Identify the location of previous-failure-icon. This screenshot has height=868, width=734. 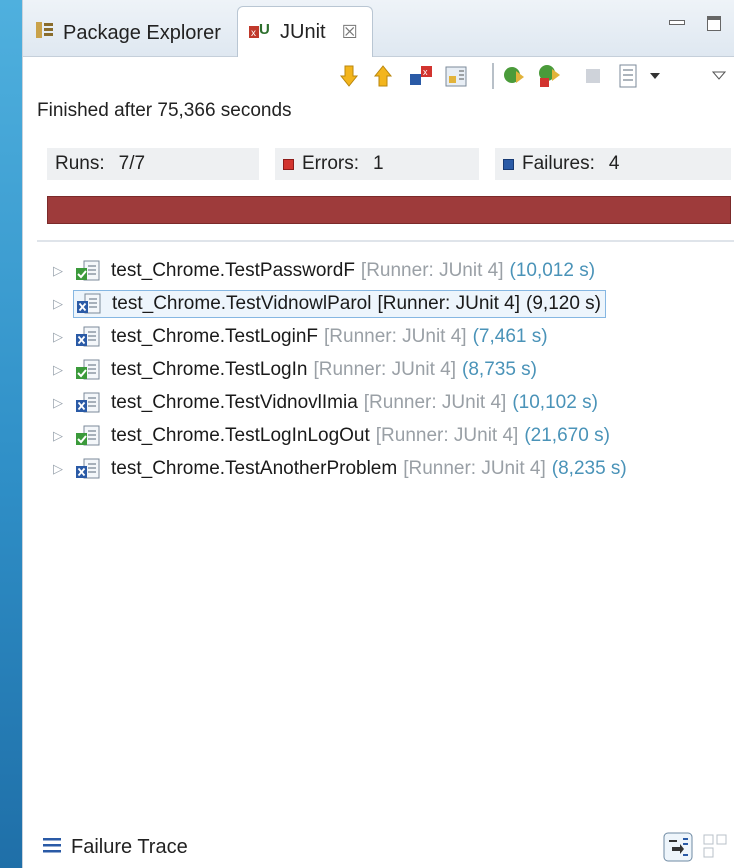
(383, 76).